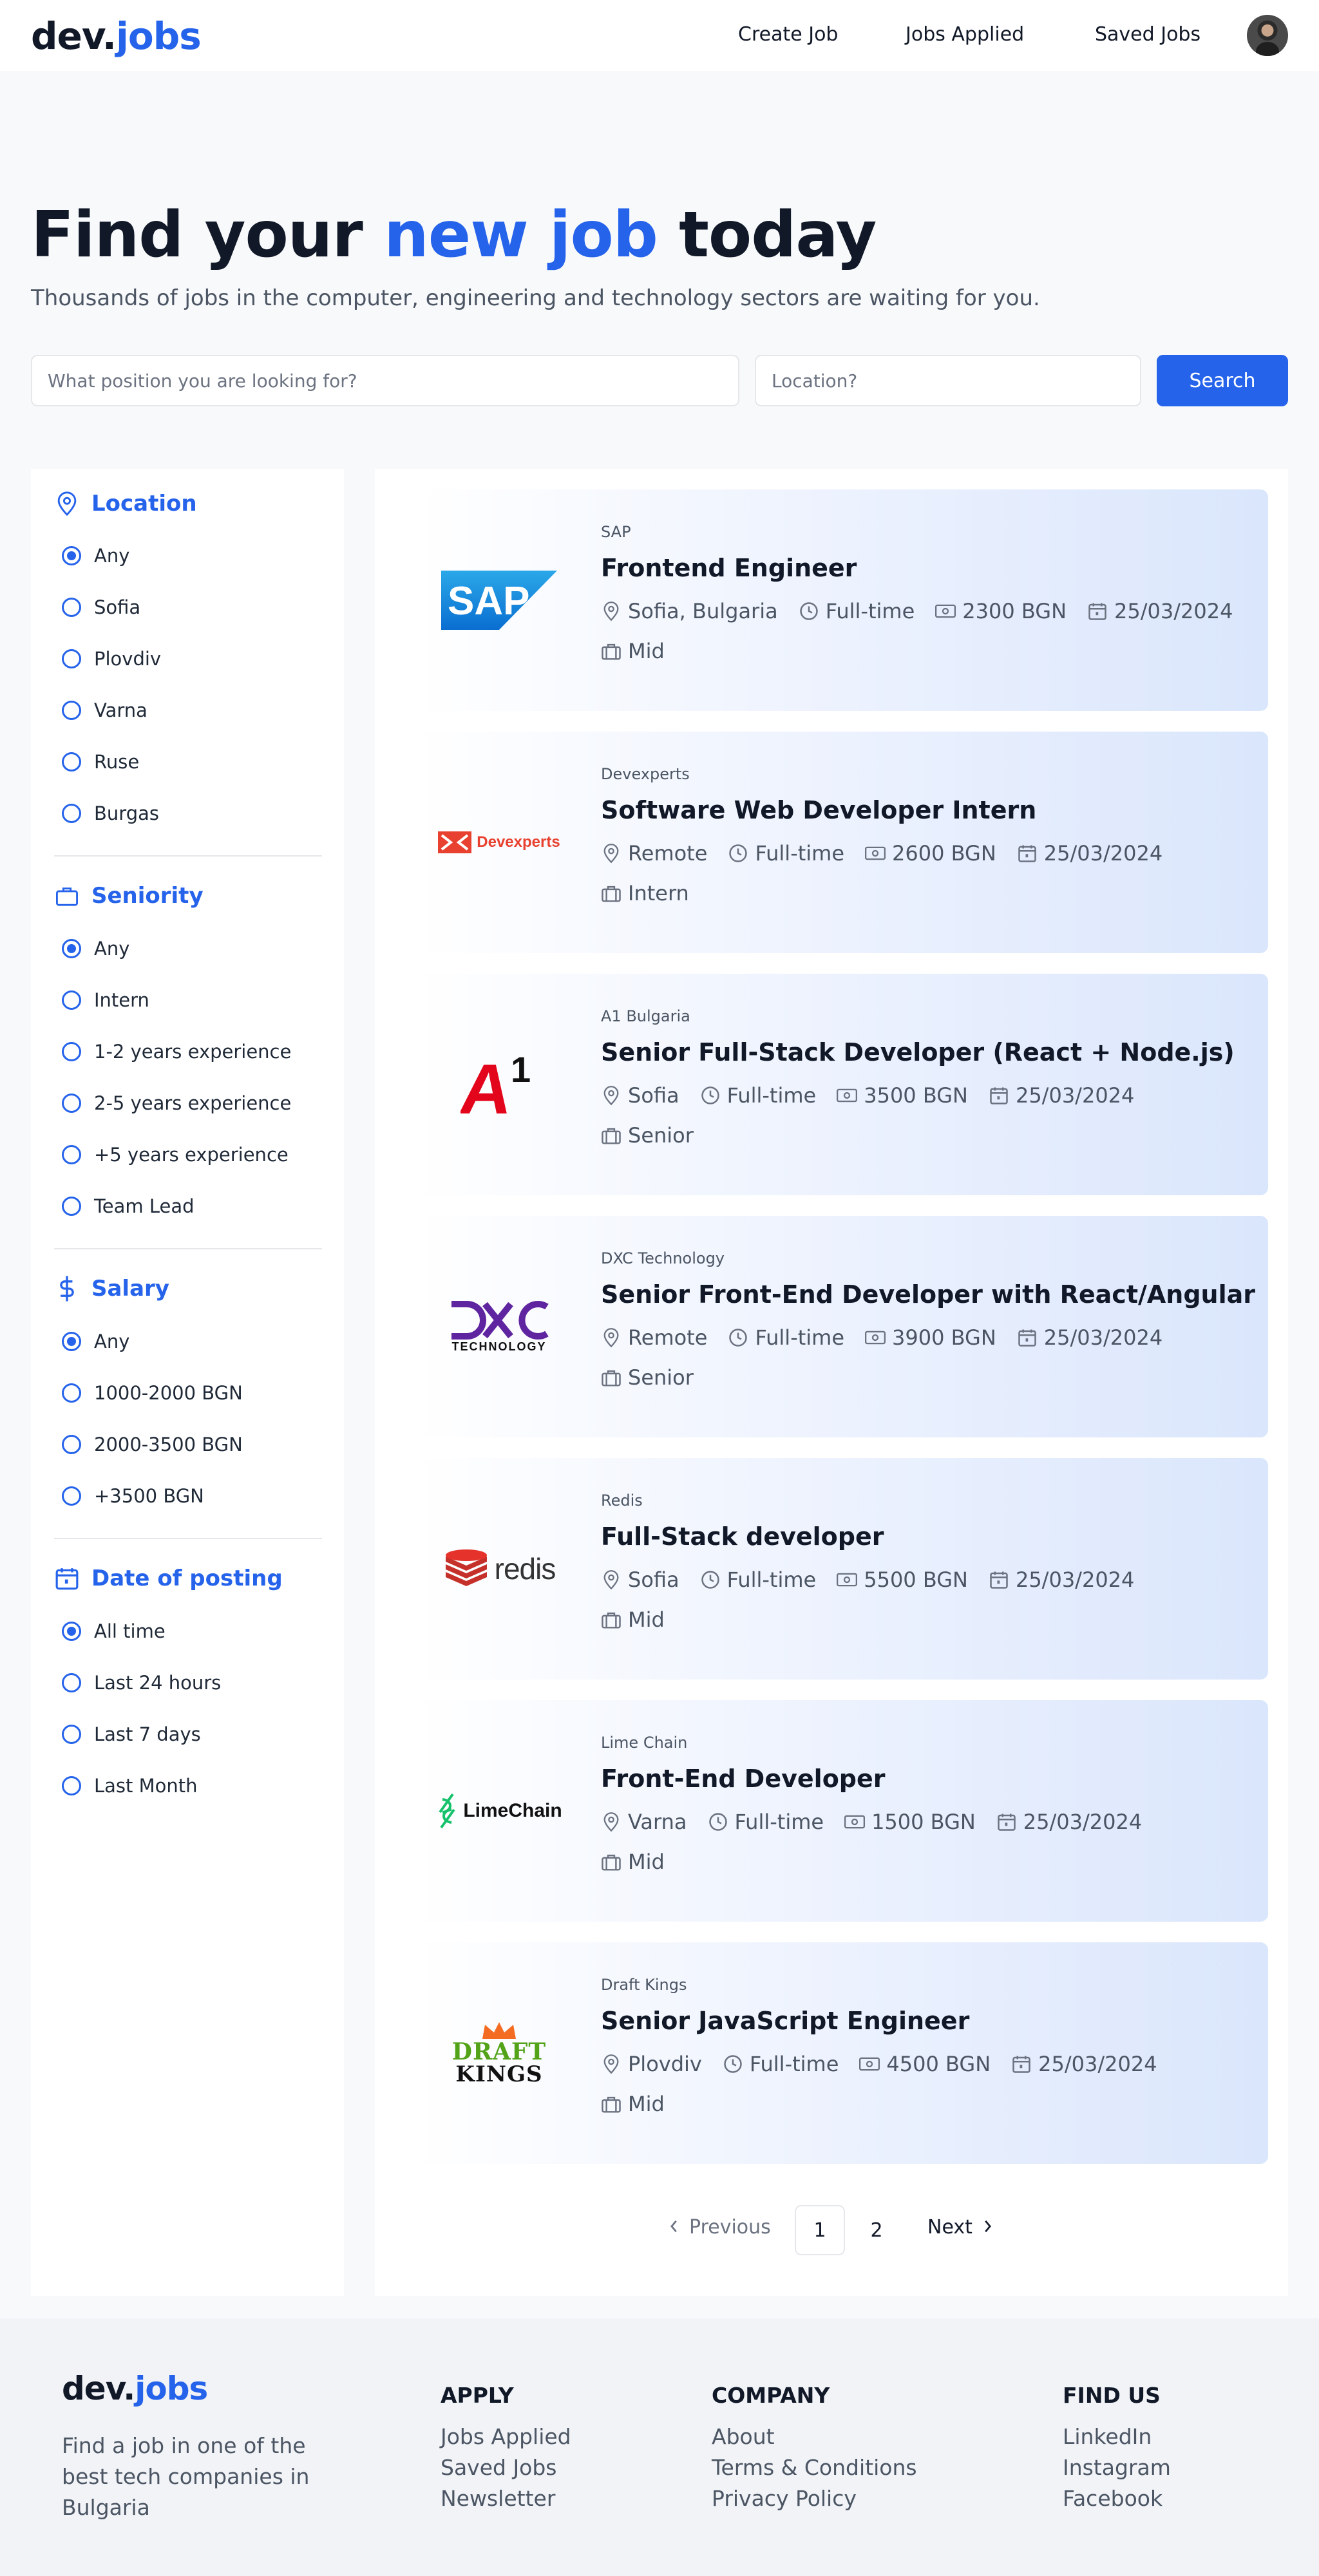  I want to click on job-title: Senior JavaScript Engineer, so click(785, 2021).